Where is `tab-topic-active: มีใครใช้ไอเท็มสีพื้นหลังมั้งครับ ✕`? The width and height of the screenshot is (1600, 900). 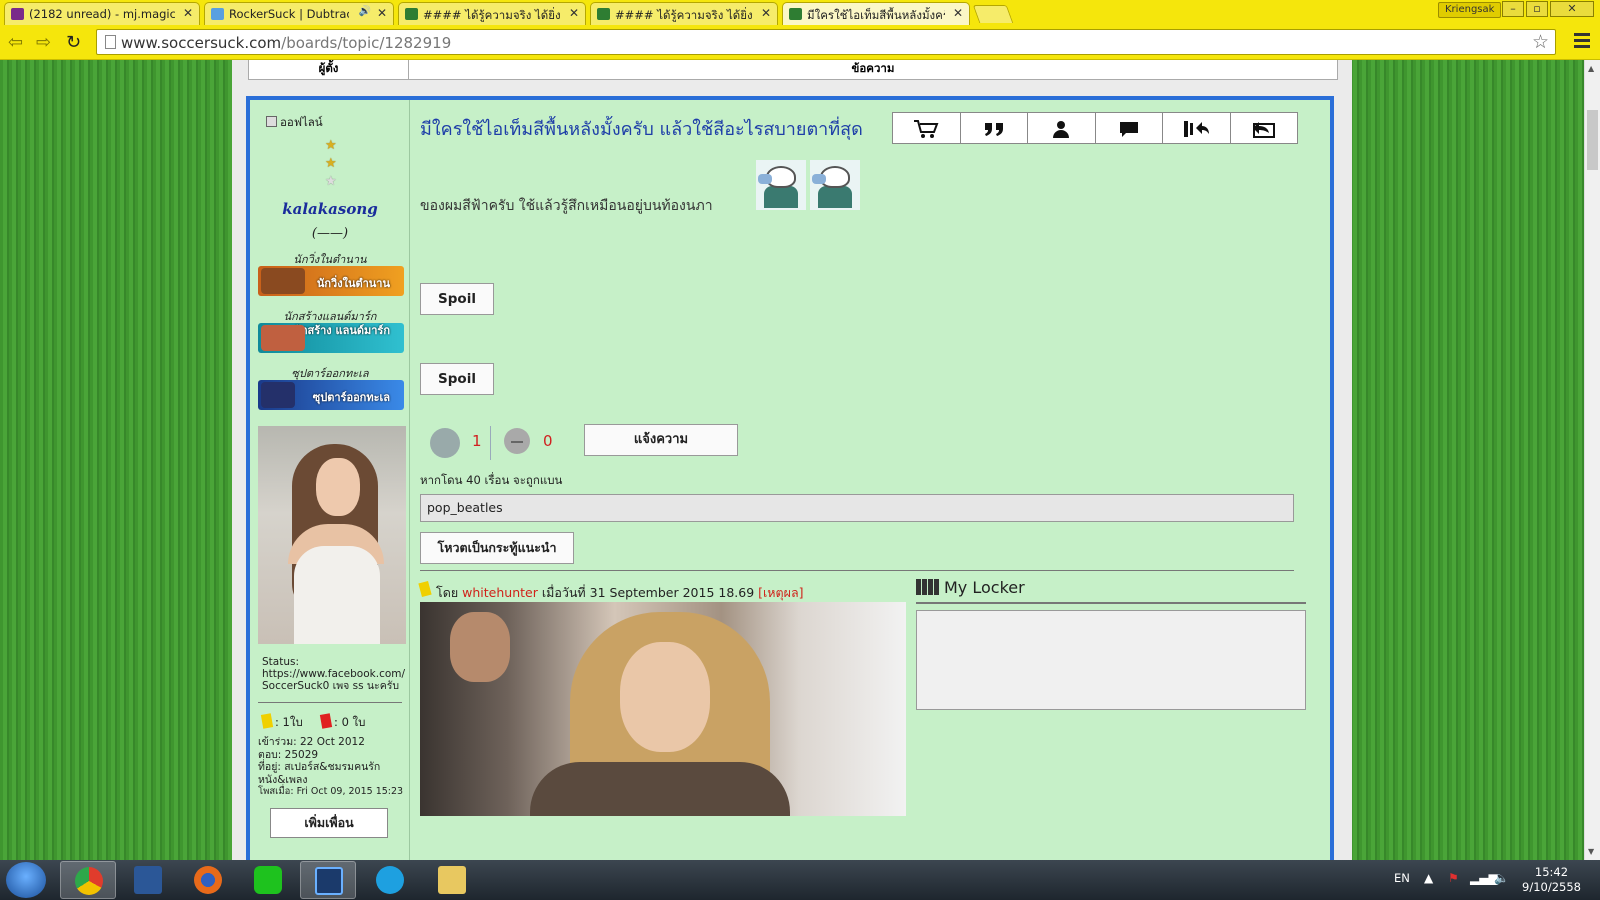 tab-topic-active: มีใครใช้ไอเท็มสีพื้นหลังมั้งครับ ✕ is located at coordinates (876, 13).